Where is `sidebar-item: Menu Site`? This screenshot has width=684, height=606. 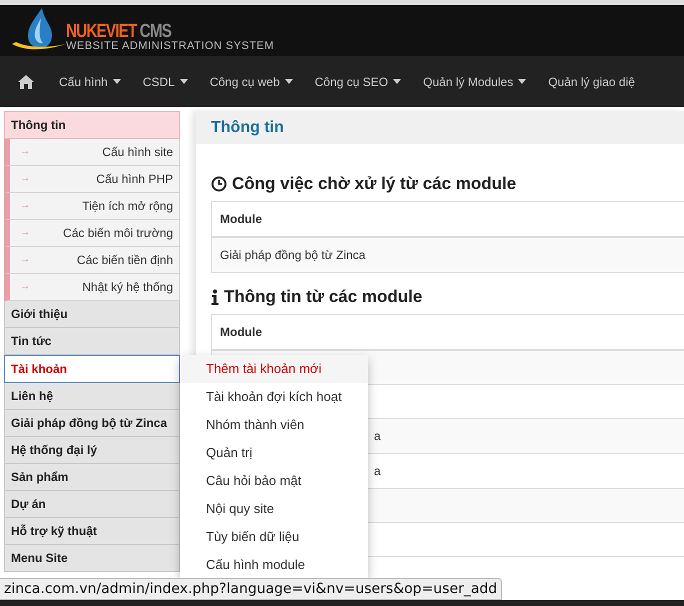
sidebar-item: Menu Site is located at coordinates (92, 558).